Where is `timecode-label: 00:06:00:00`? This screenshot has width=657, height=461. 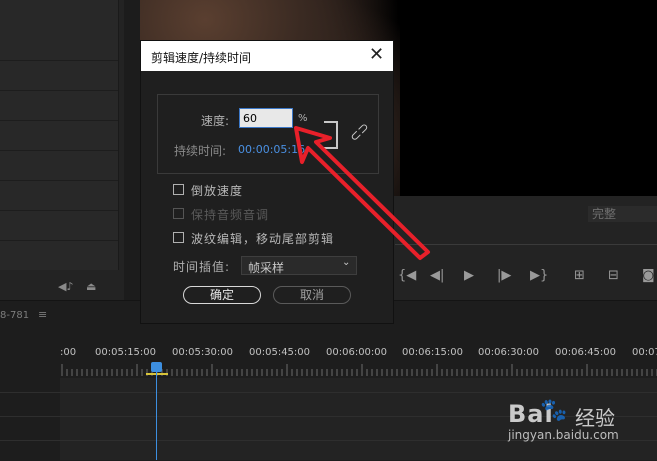 timecode-label: 00:06:00:00 is located at coordinates (357, 352).